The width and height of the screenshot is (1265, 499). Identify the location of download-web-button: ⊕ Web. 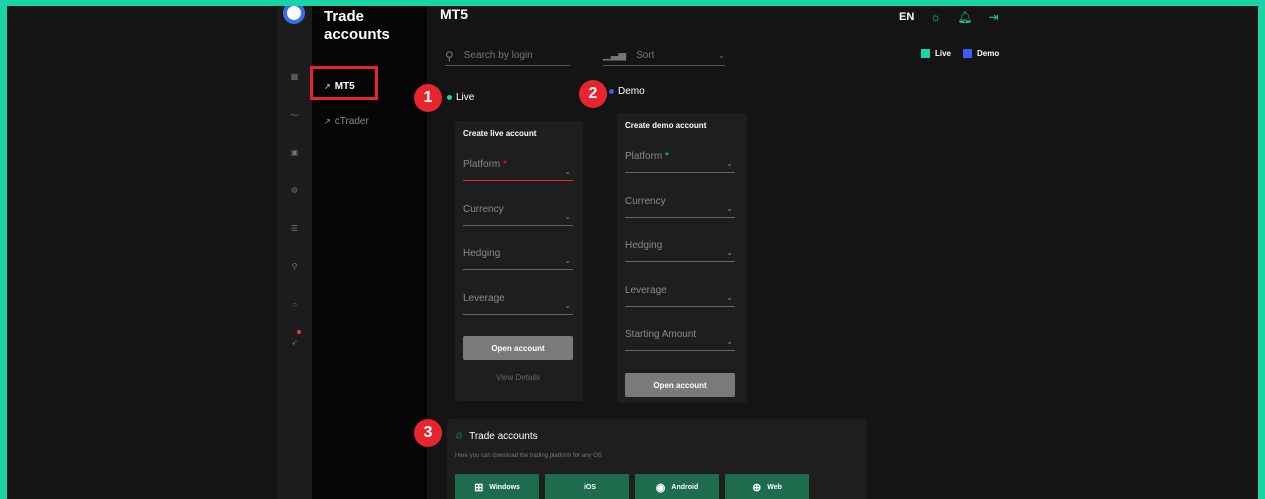
(767, 486).